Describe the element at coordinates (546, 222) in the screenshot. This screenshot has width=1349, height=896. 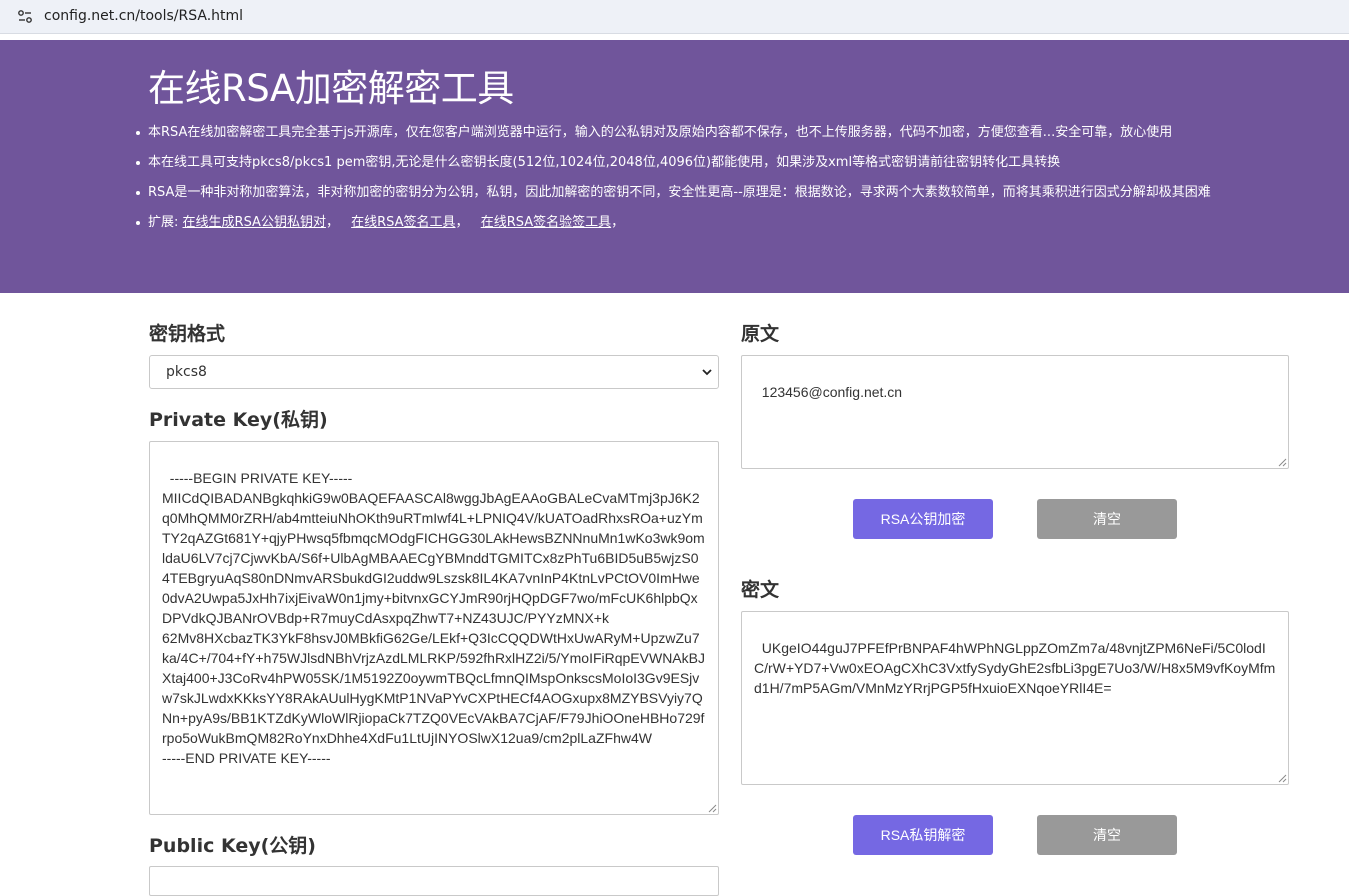
I see `link-rsa-verify-tool: 在线RSA签名验签工具` at that location.